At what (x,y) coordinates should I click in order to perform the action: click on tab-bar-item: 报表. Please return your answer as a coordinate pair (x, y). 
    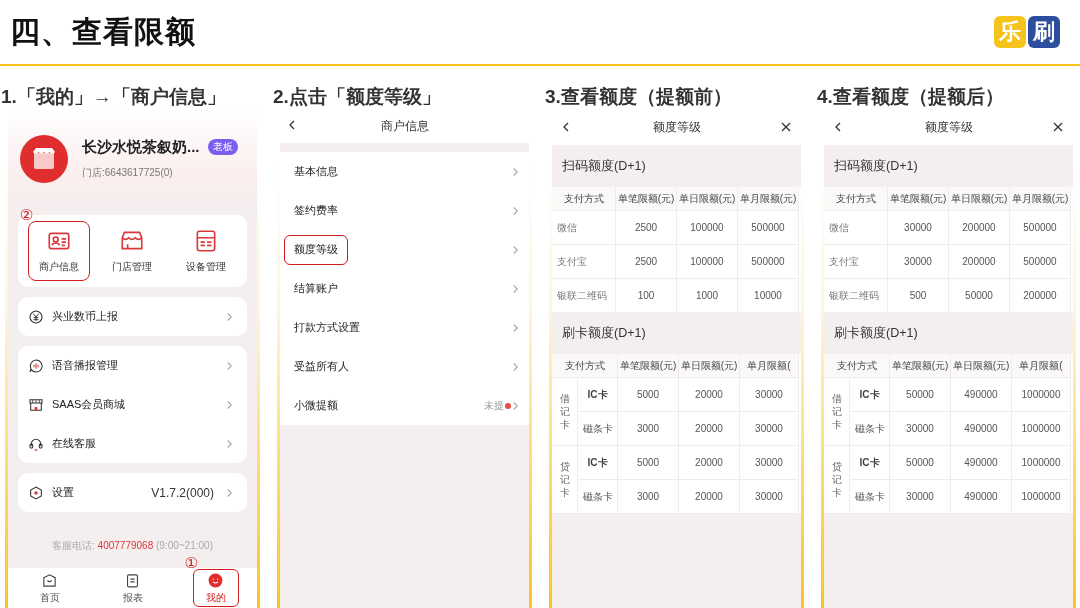
    Looking at the image, I should click on (132, 588).